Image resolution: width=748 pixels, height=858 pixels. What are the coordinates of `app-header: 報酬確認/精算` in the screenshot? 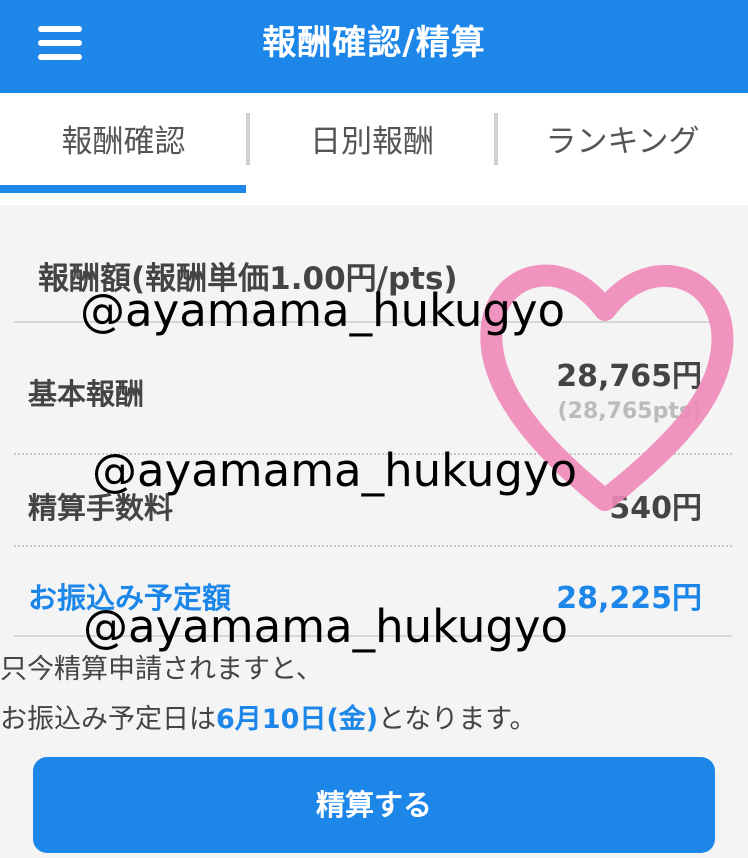 It's located at (374, 46).